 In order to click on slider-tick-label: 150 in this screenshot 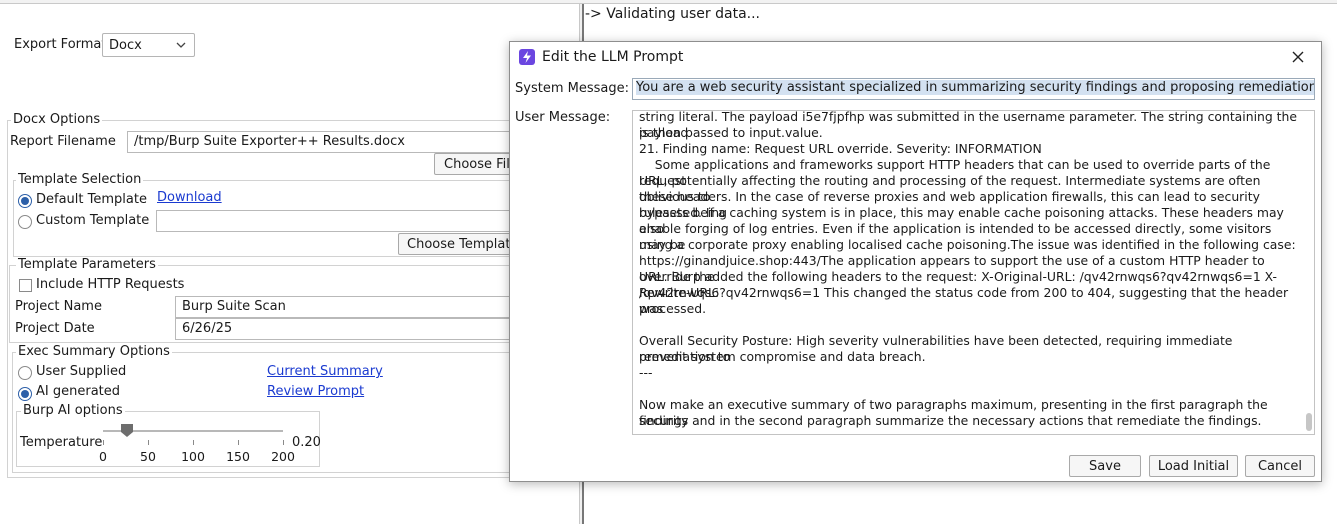, I will do `click(238, 456)`.